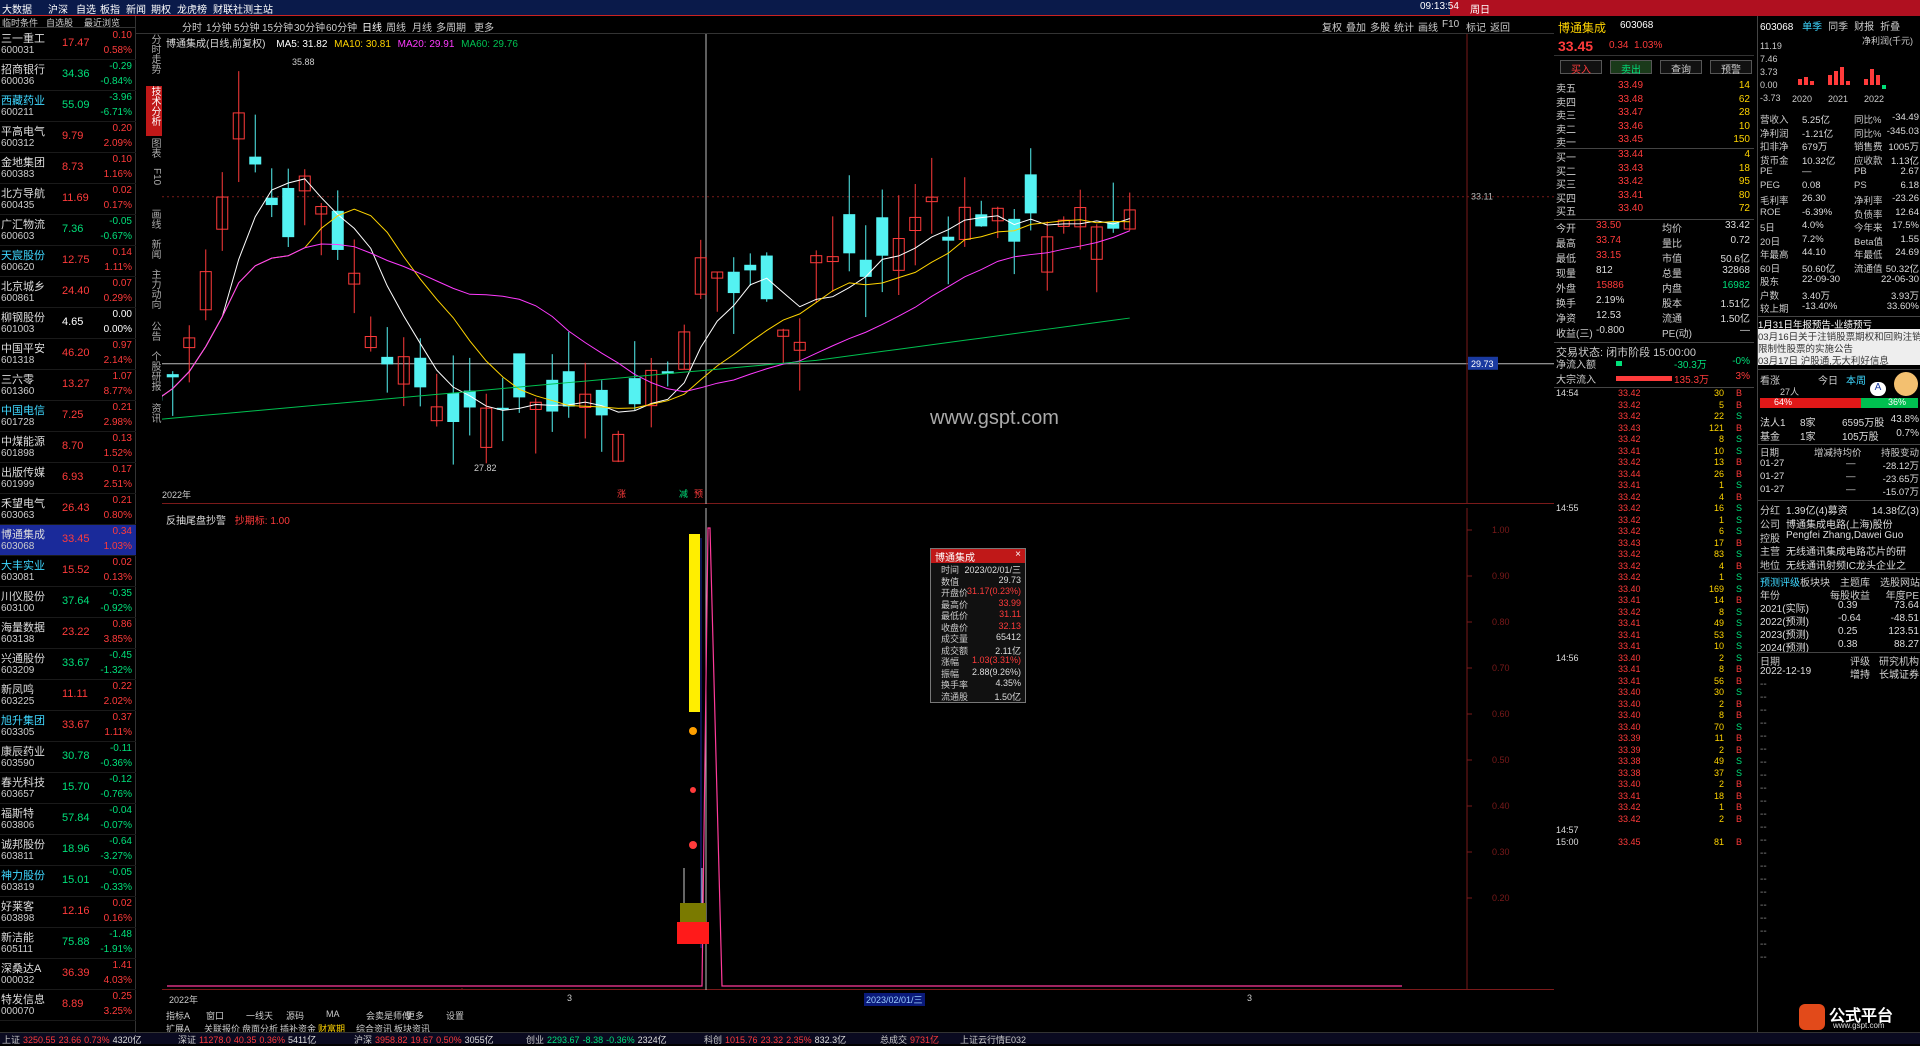 The image size is (1920, 1046). I want to click on index-quote: 上证 3250.55 23.66 0.73% 4320亿, so click(72, 1039).